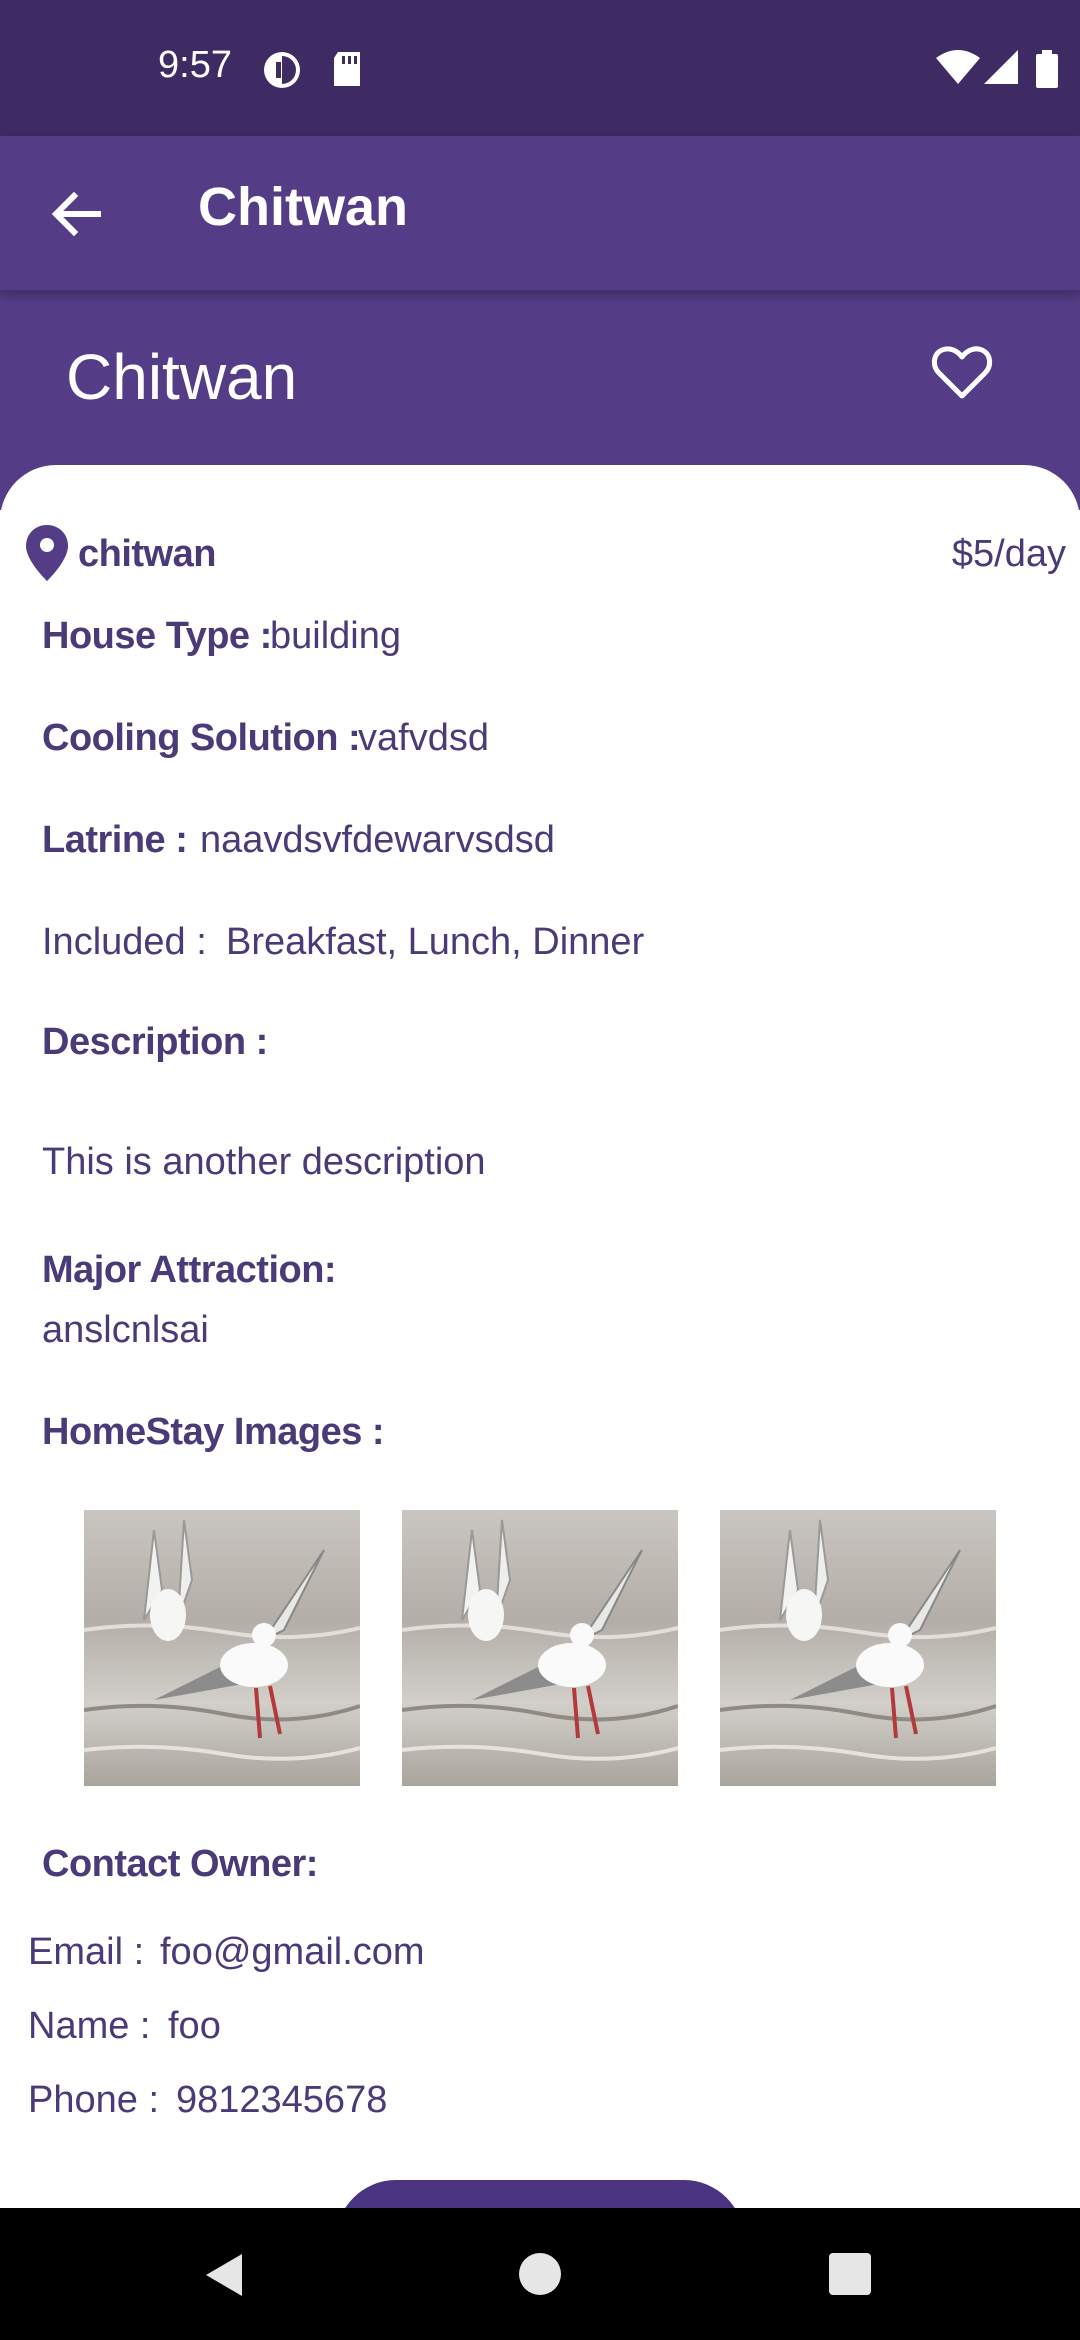  I want to click on phone-label: Phone :, so click(93, 2100).